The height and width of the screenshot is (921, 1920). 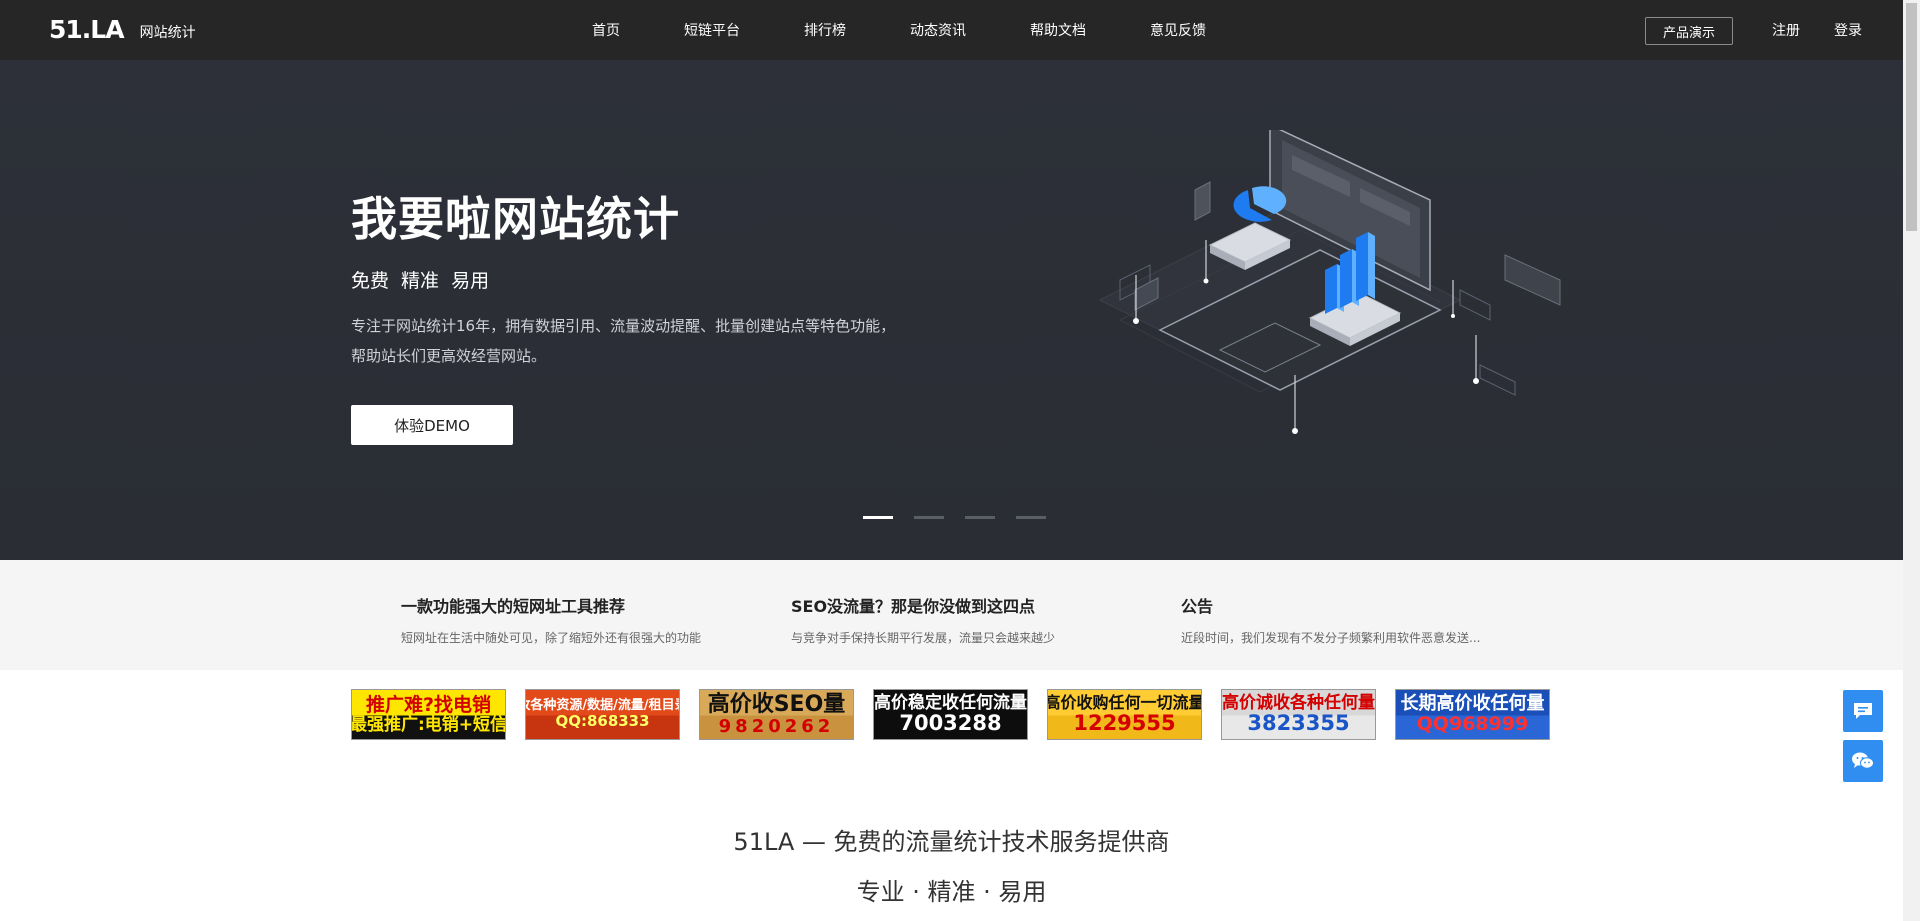 What do you see at coordinates (1472, 704) in the screenshot?
I see `ad-line1: 长期高价收任何量` at bounding box center [1472, 704].